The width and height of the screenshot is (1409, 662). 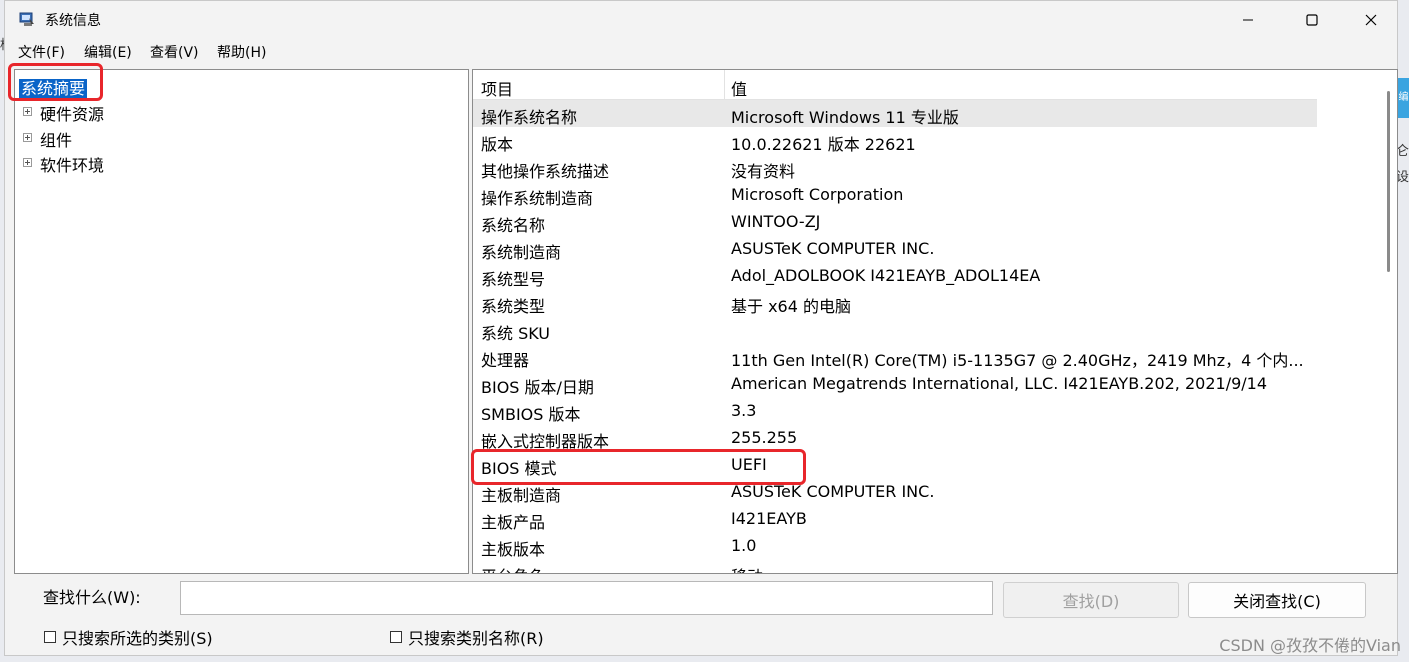 I want to click on column-header-item: 项目, so click(x=497, y=88).